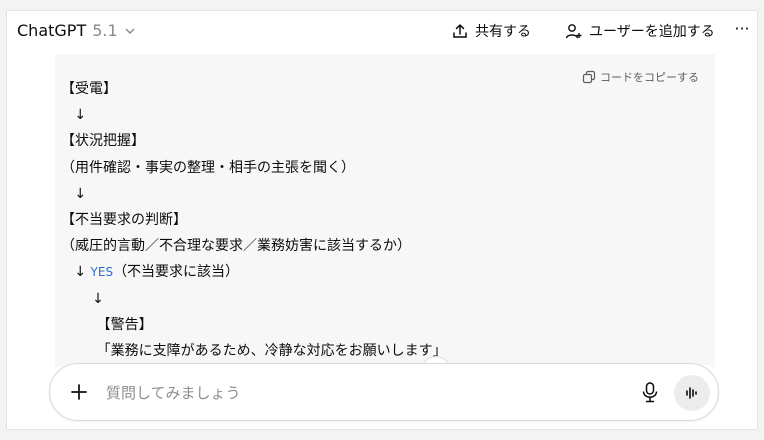 This screenshot has width=764, height=440. Describe the element at coordinates (742, 31) in the screenshot. I see `more-options-button: ···` at that location.